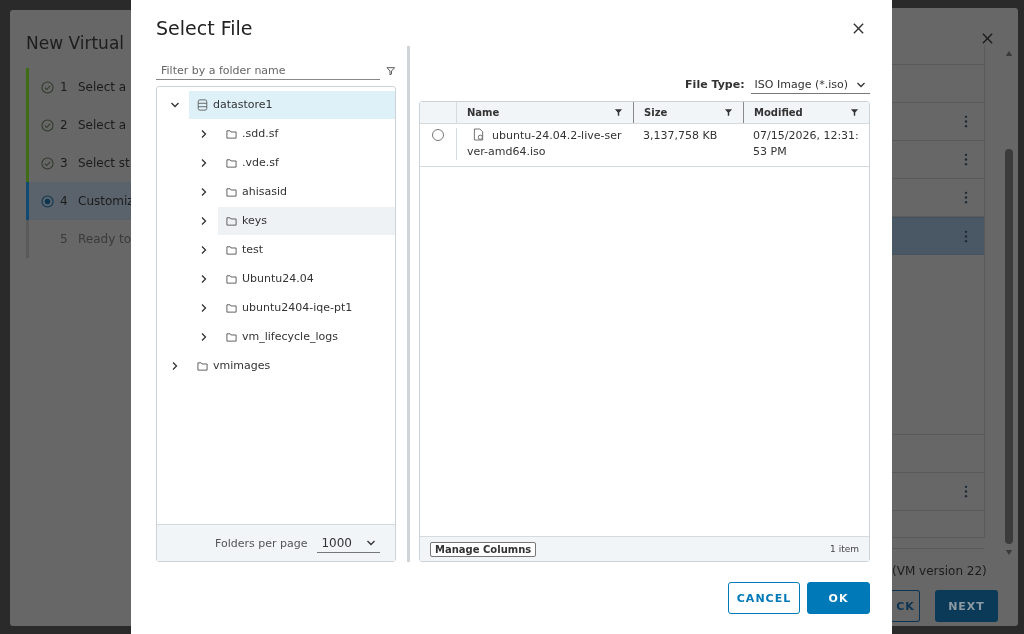 This screenshot has width=1024, height=634. I want to click on dialog-title: Select File, so click(204, 28).